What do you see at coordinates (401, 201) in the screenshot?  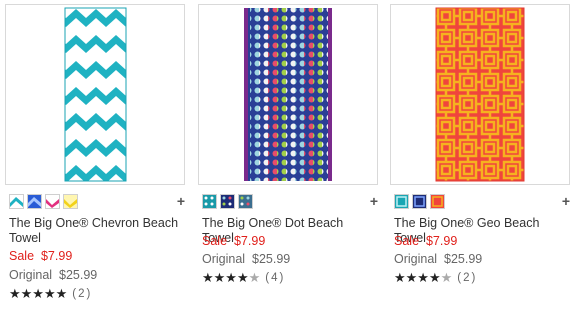 I see `swatch-teal-geo` at bounding box center [401, 201].